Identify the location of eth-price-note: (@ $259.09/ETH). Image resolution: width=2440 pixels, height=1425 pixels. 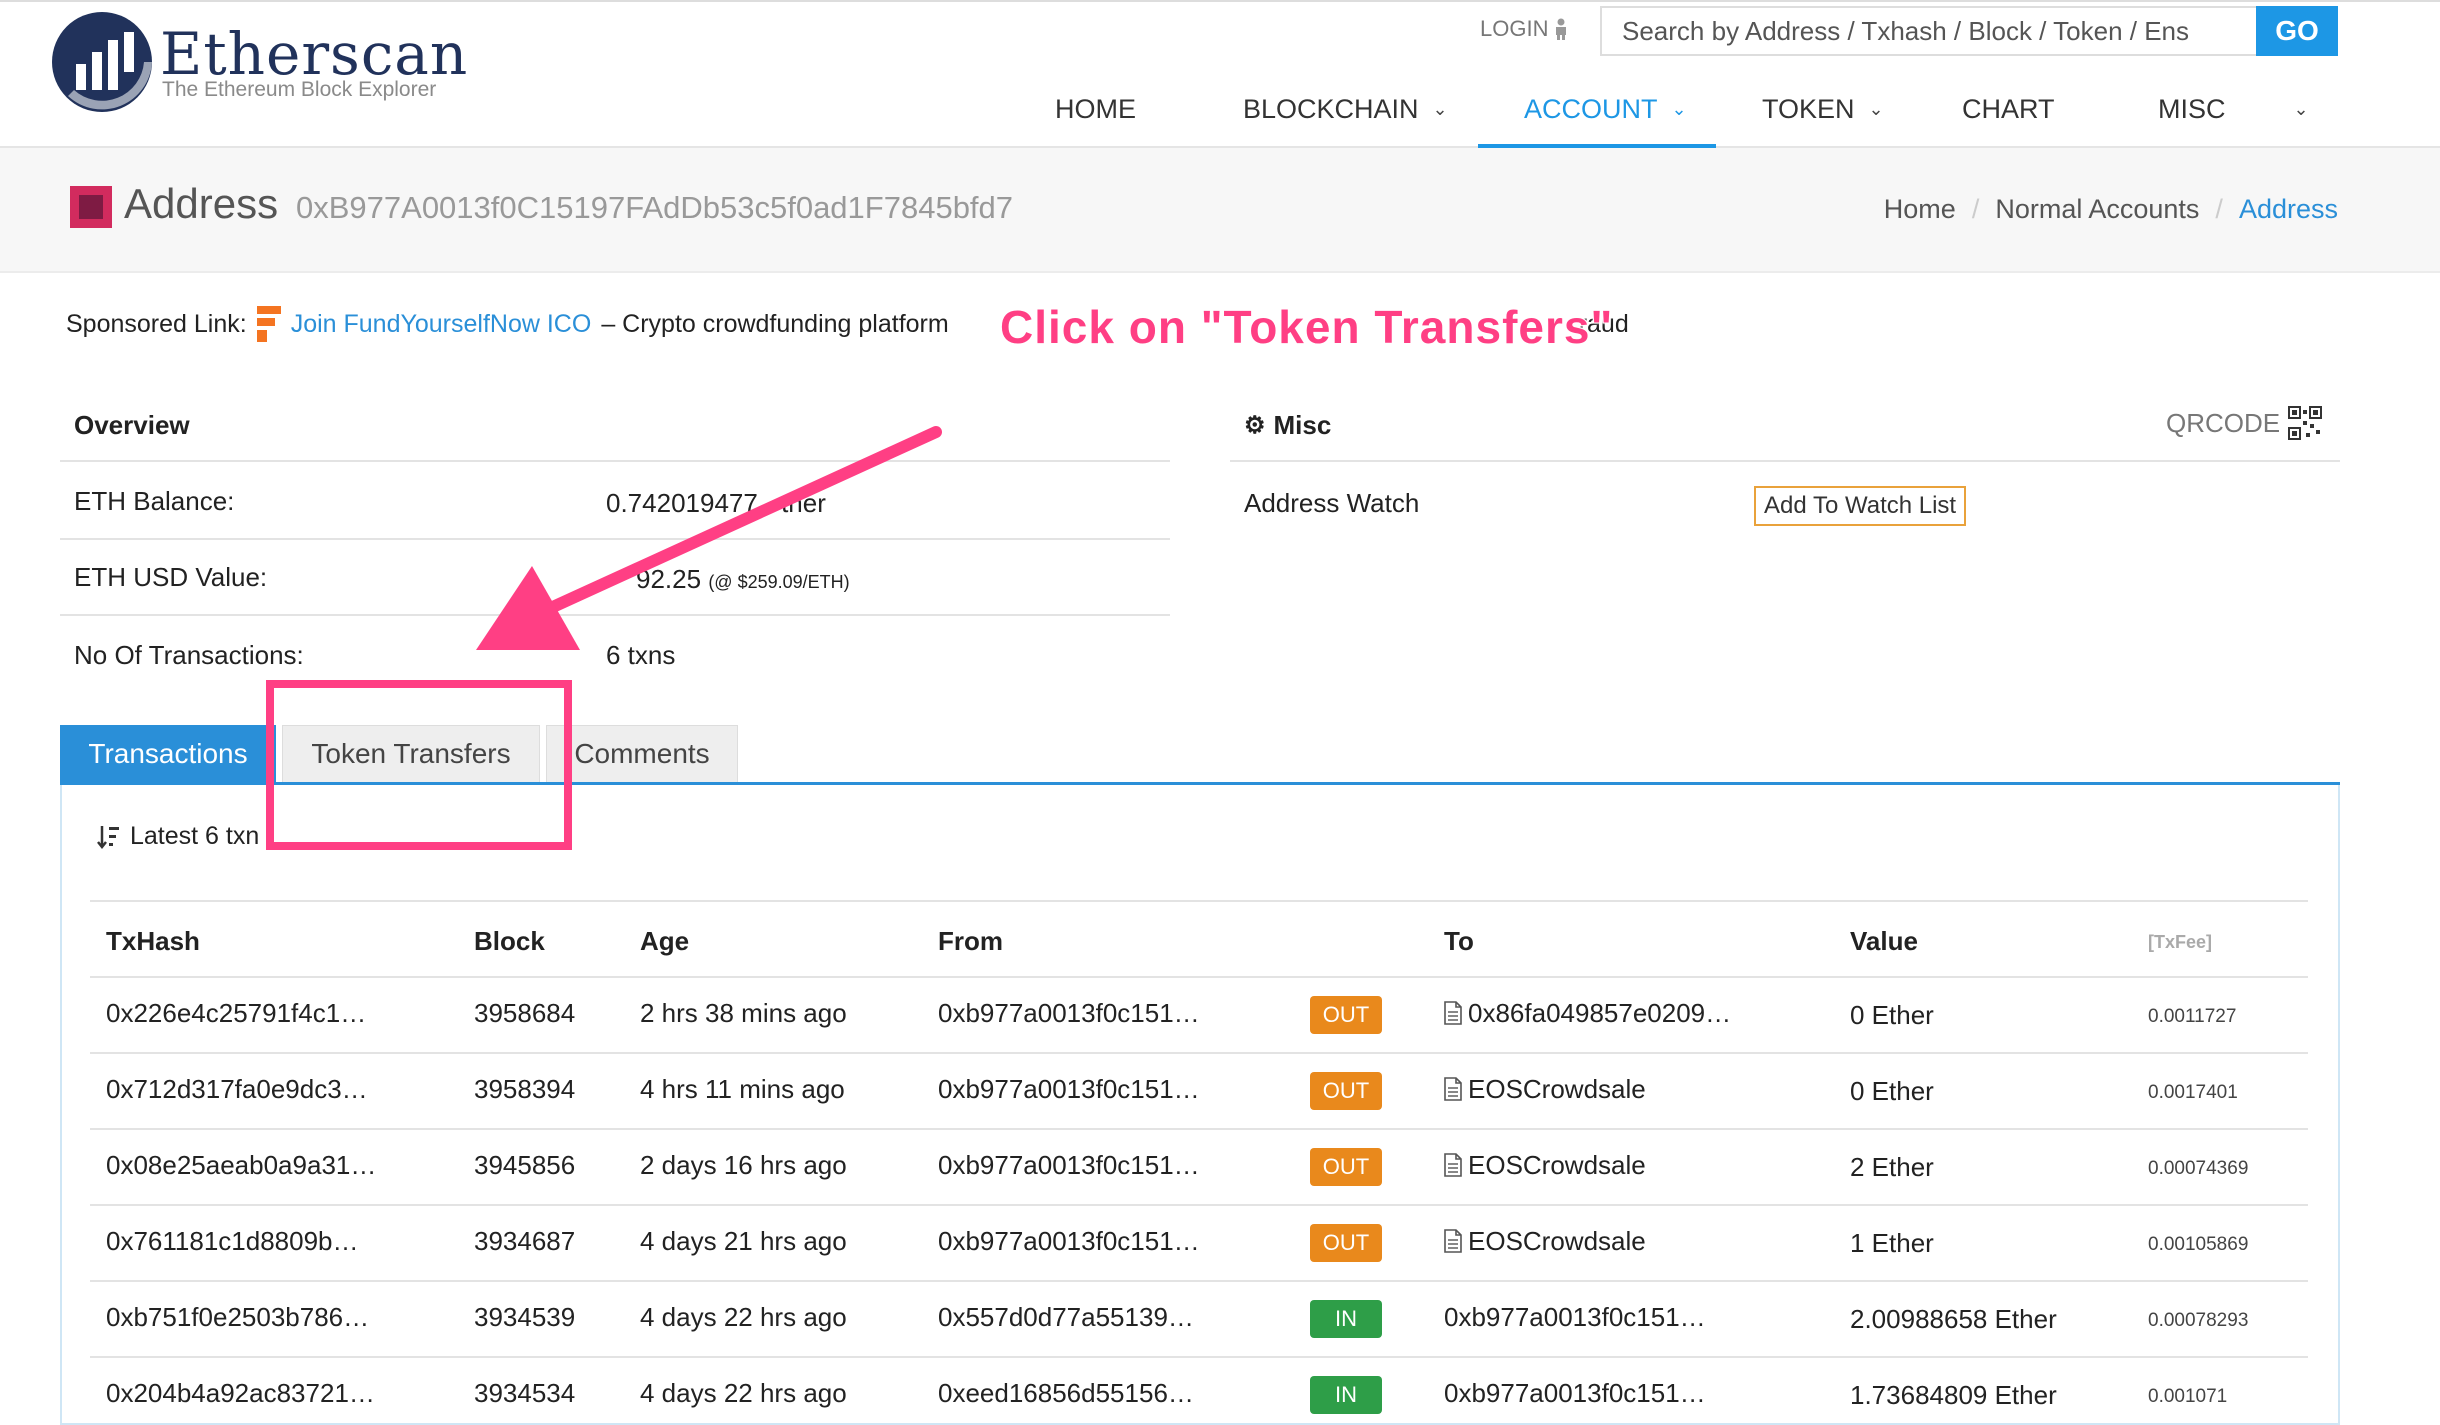
(779, 582).